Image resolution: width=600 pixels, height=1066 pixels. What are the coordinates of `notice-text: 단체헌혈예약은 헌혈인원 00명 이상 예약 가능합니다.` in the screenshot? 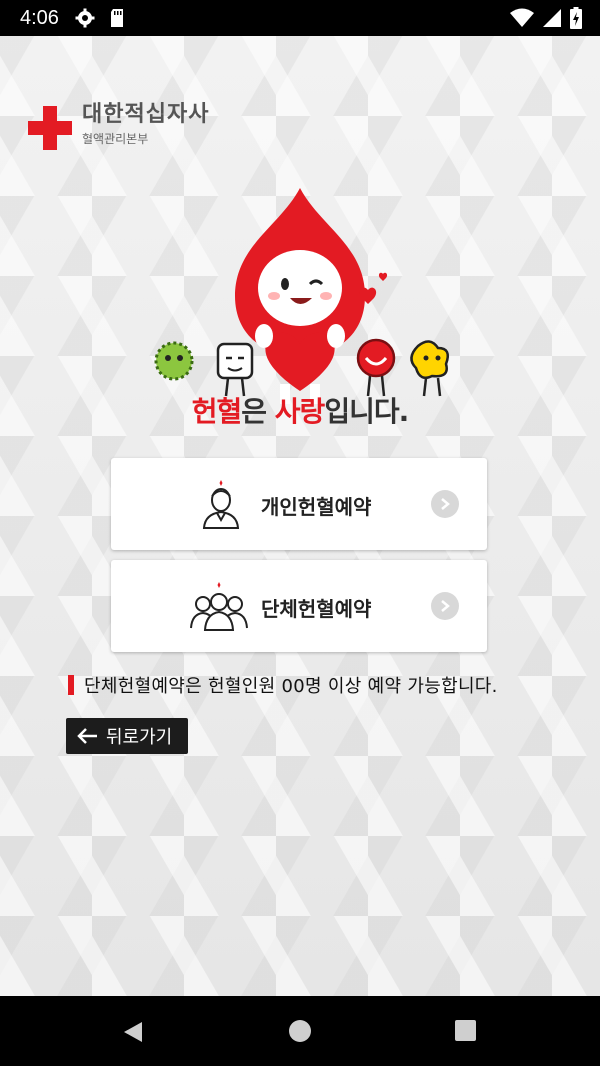 It's located at (291, 686).